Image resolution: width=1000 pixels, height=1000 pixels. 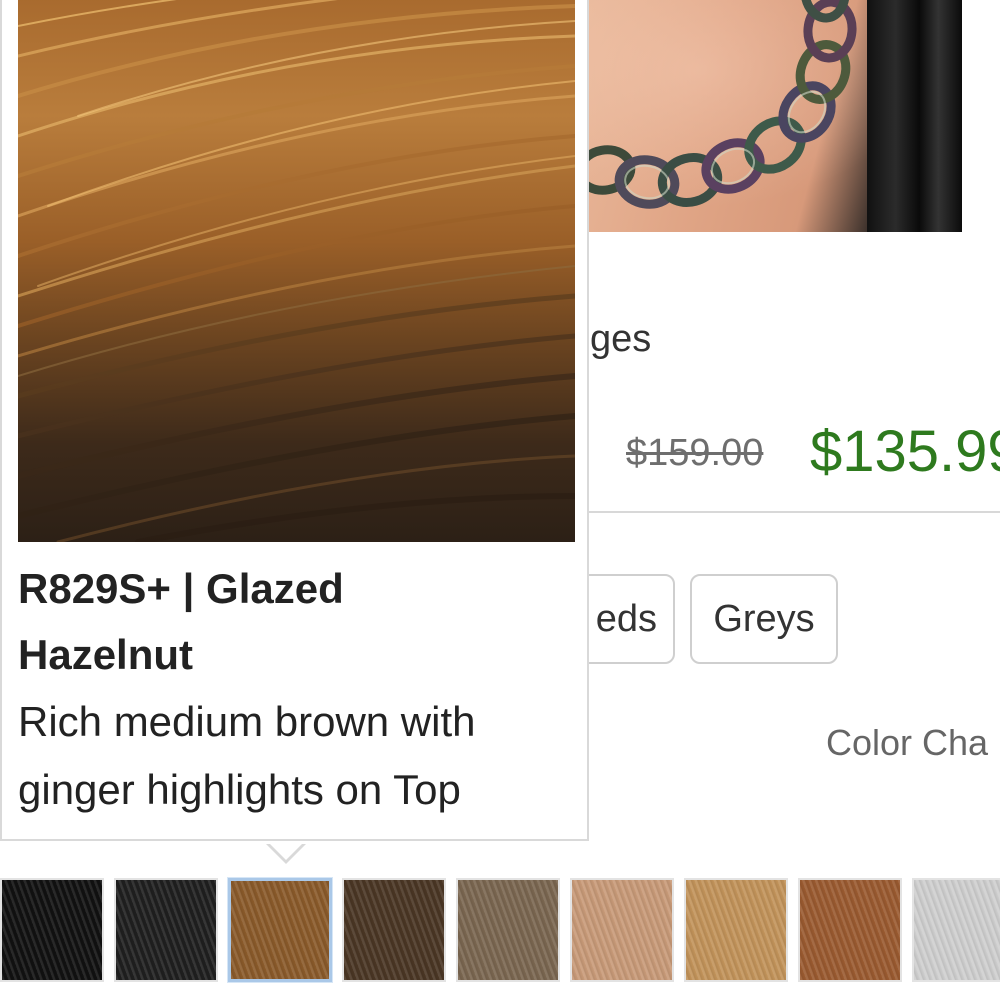 What do you see at coordinates (286, 853) in the screenshot?
I see `tooltip-pointer-arrow` at bounding box center [286, 853].